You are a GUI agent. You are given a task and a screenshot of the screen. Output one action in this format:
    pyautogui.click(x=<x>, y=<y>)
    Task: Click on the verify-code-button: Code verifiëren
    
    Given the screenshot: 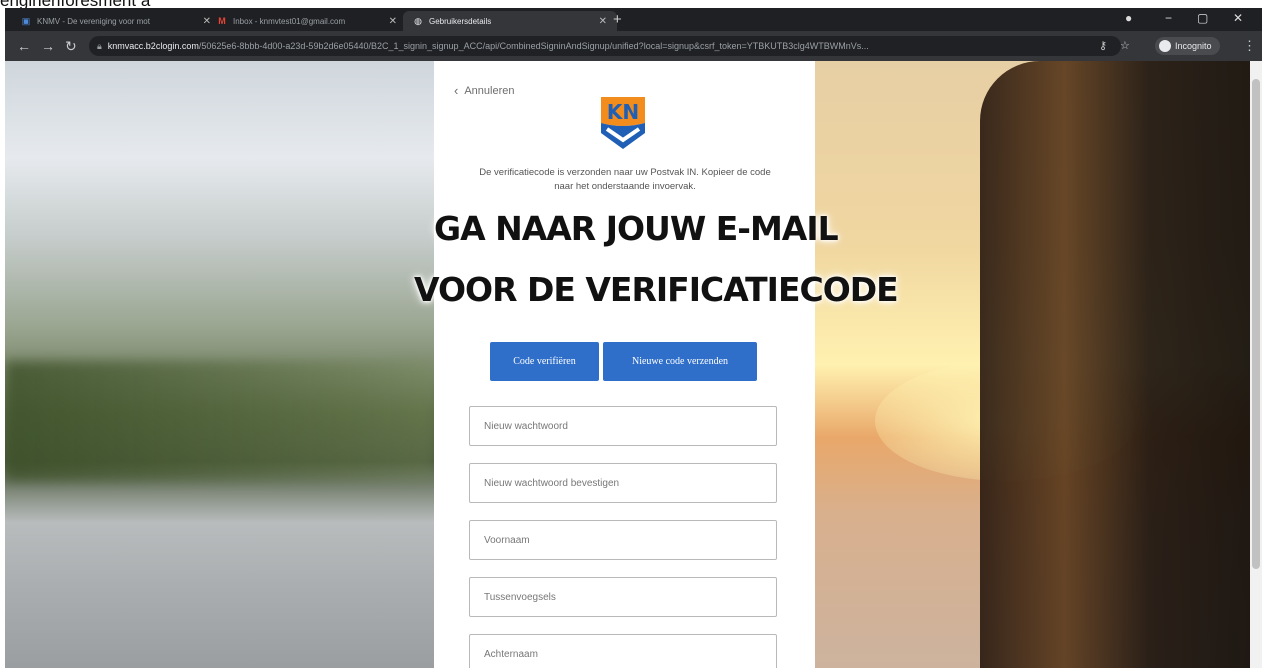 What is the action you would take?
    pyautogui.click(x=544, y=361)
    